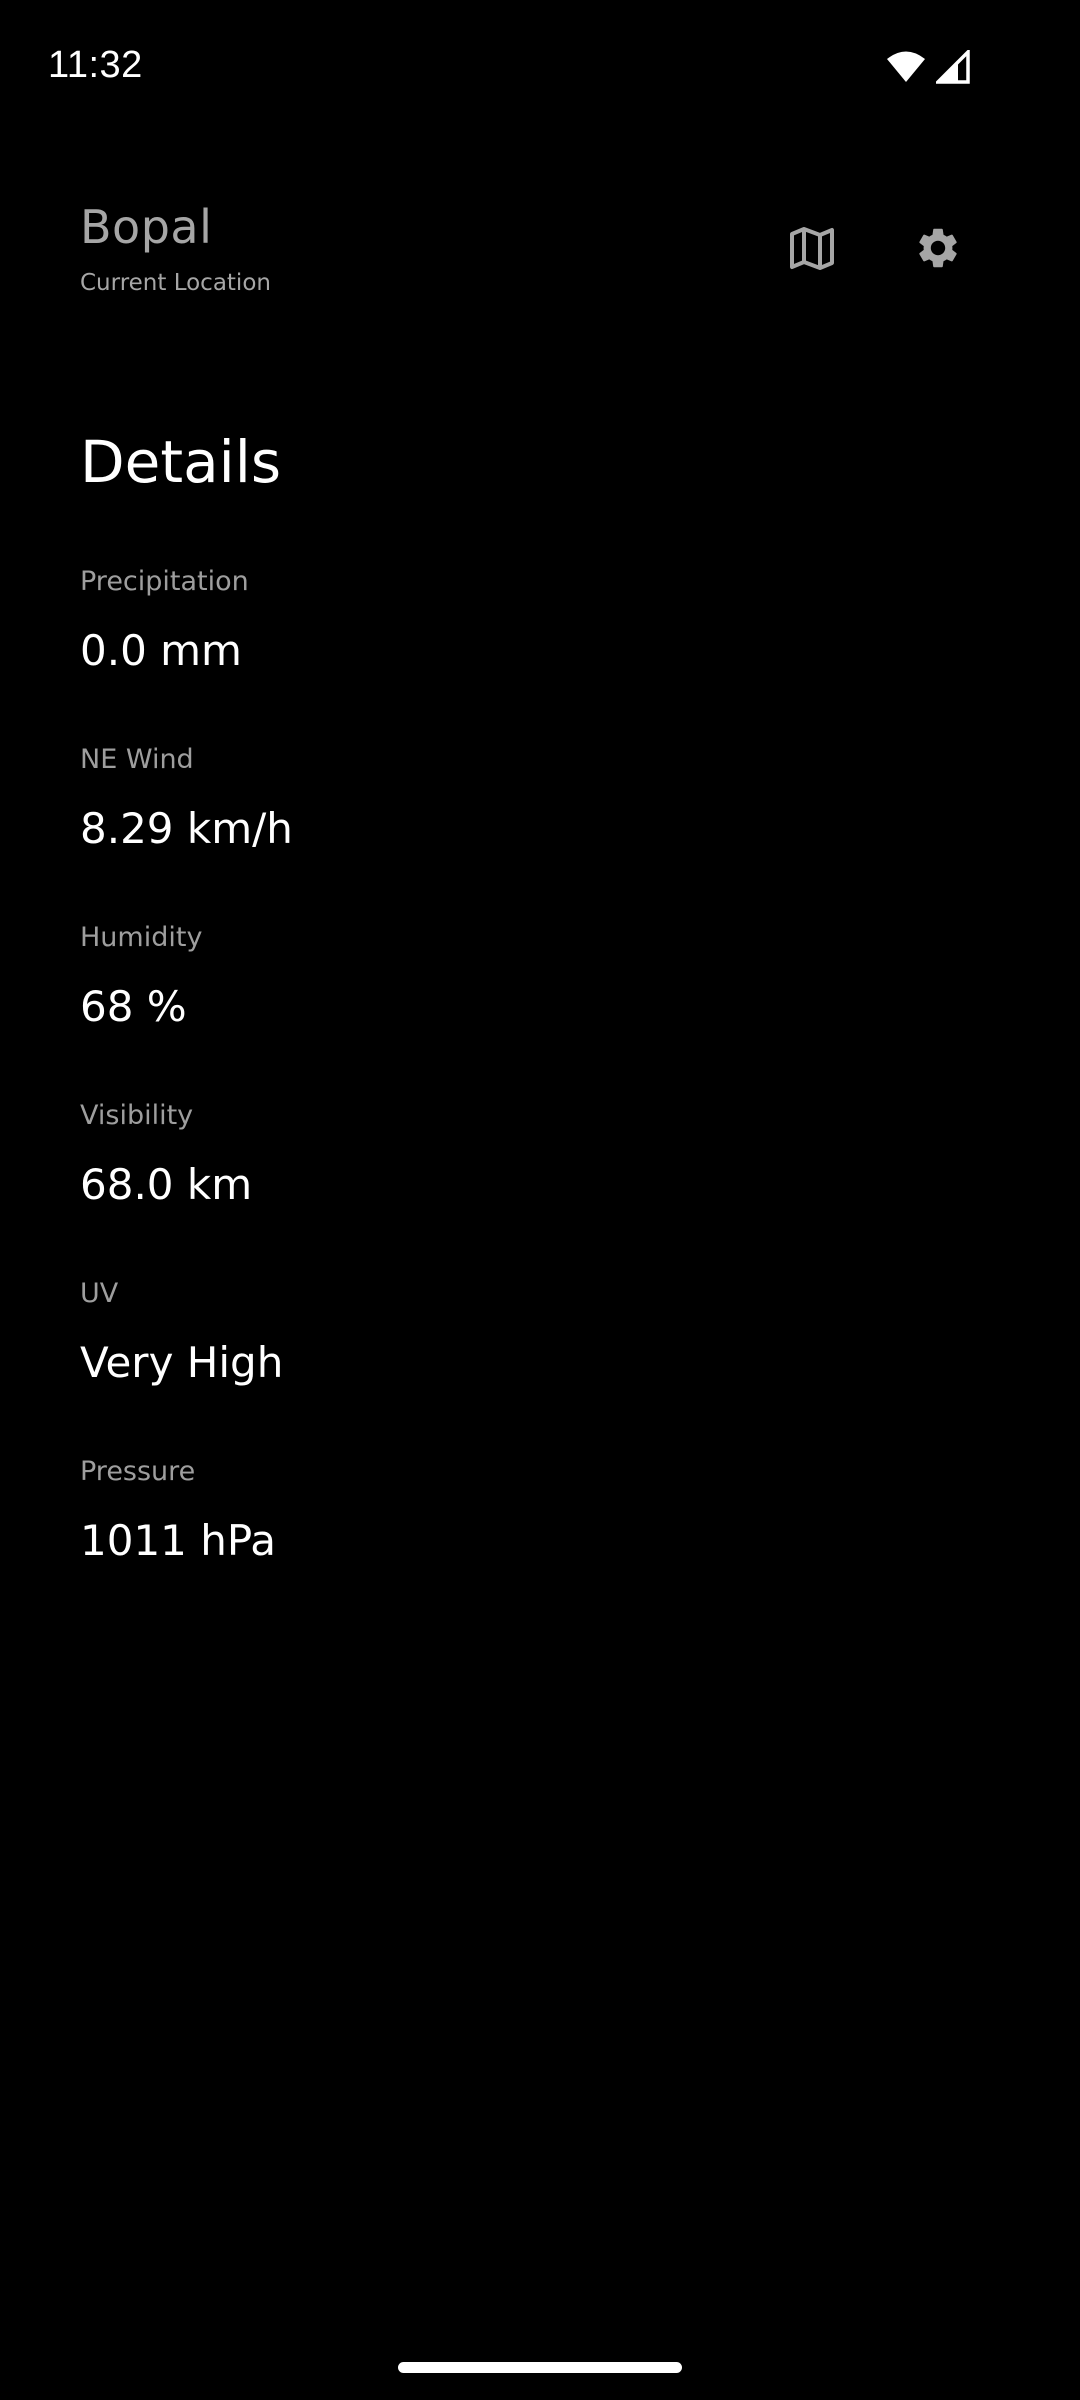 This screenshot has width=1080, height=2400. What do you see at coordinates (138, 1471) in the screenshot?
I see `detail-label: Pressure` at bounding box center [138, 1471].